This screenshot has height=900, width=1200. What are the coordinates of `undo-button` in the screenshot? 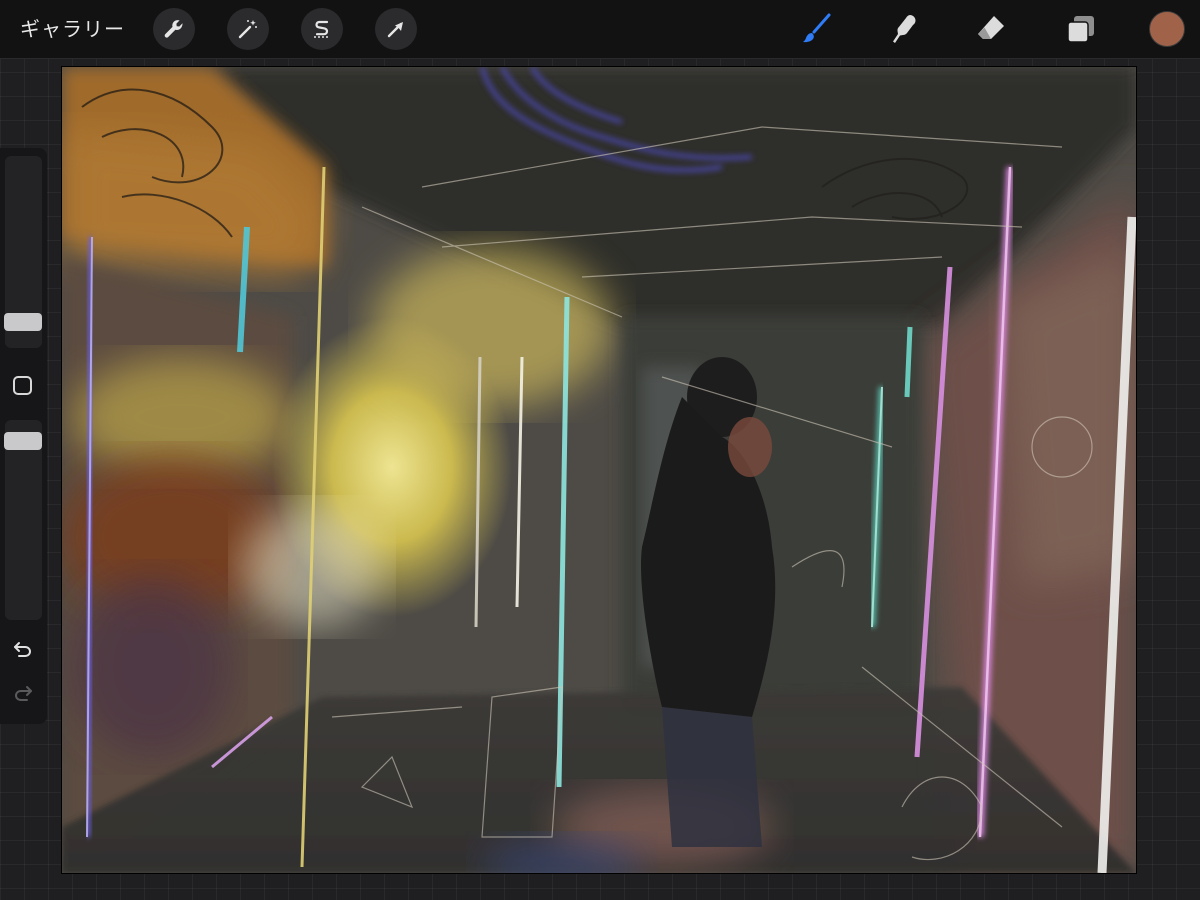 It's located at (23, 650).